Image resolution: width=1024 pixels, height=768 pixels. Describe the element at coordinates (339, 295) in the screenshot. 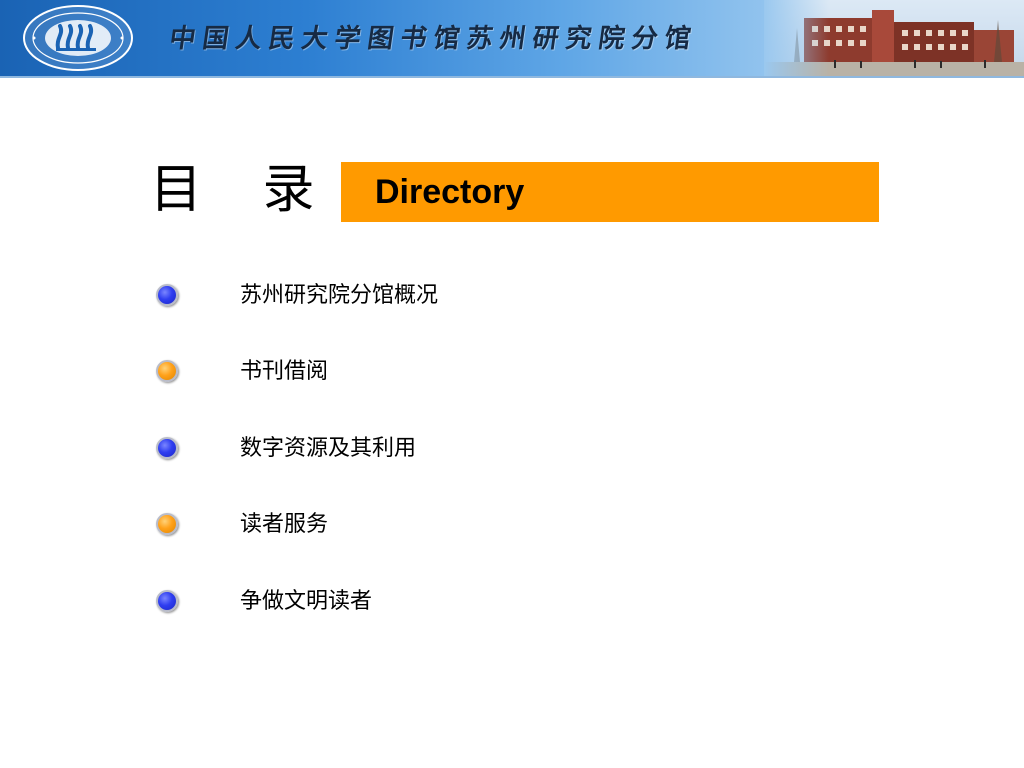

I see `toc-item-label: 苏州研究院分馆概况` at that location.